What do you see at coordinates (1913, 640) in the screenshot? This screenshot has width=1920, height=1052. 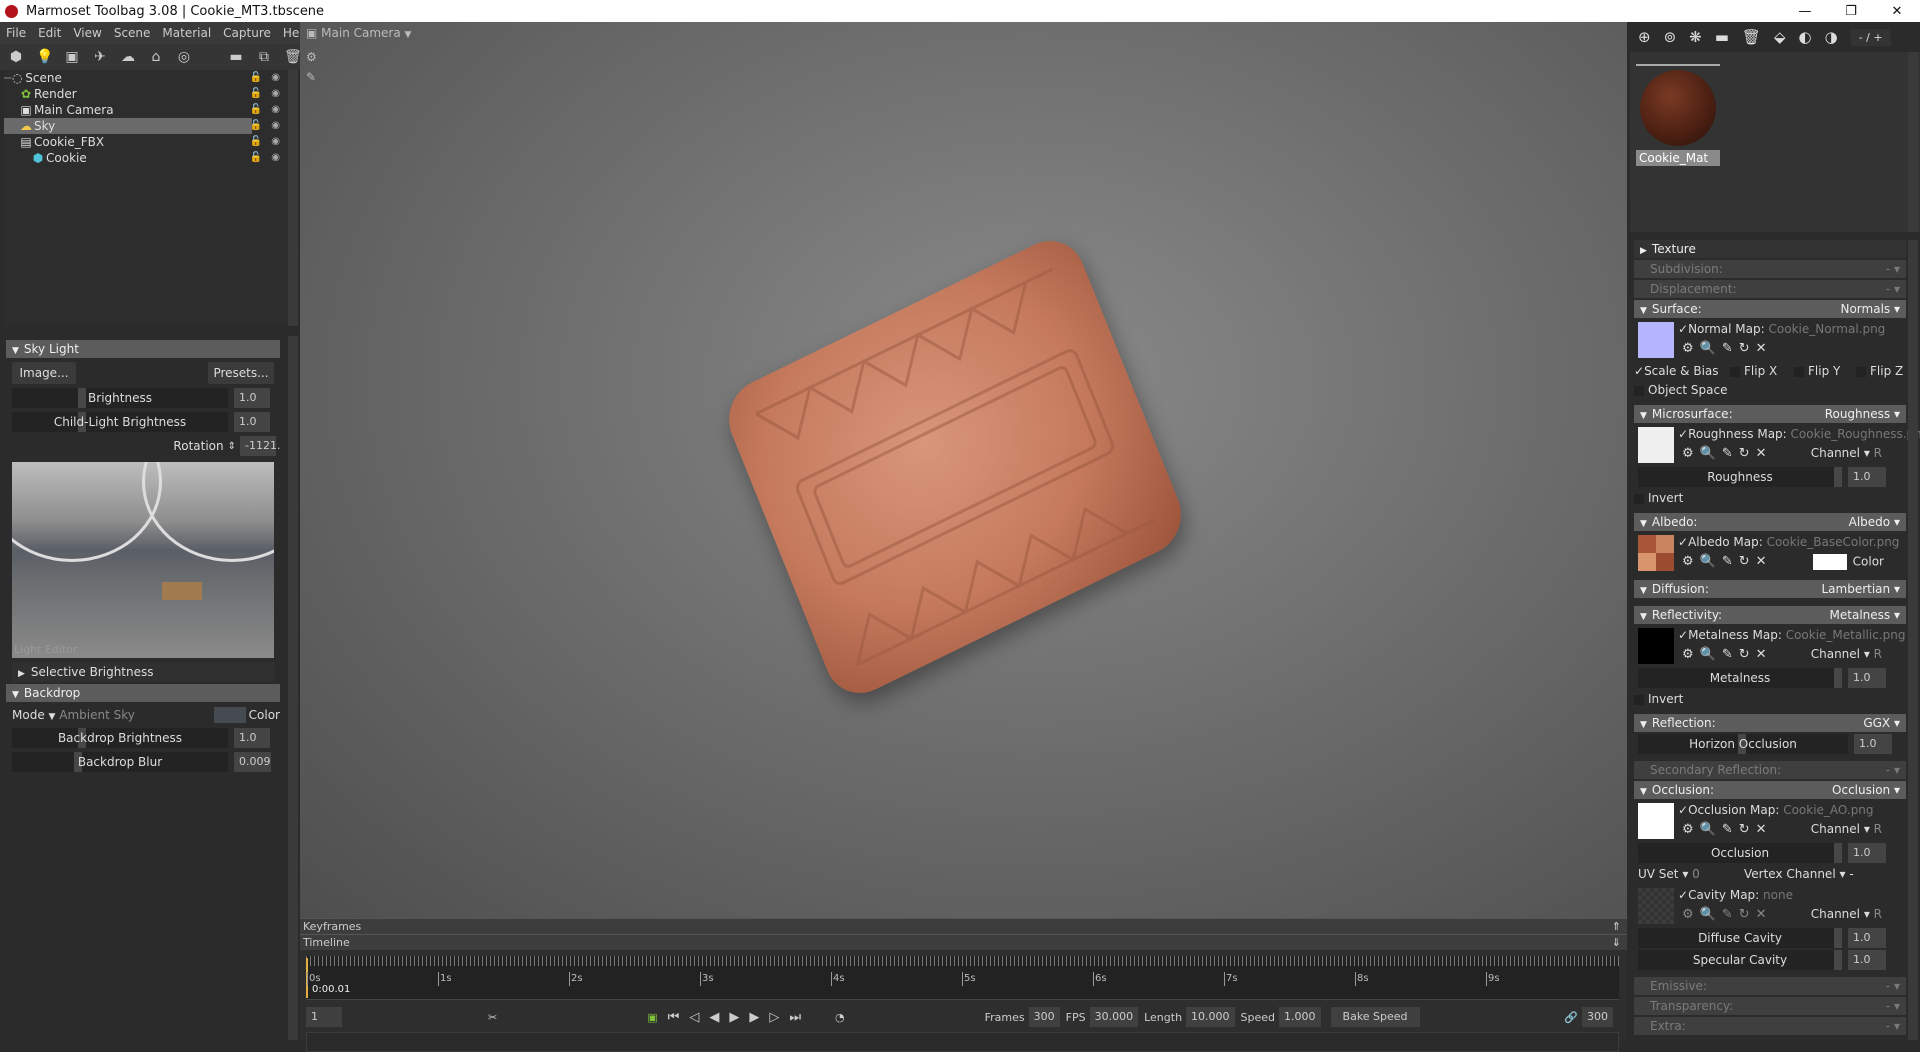 I see `properties-scrollbar` at bounding box center [1913, 640].